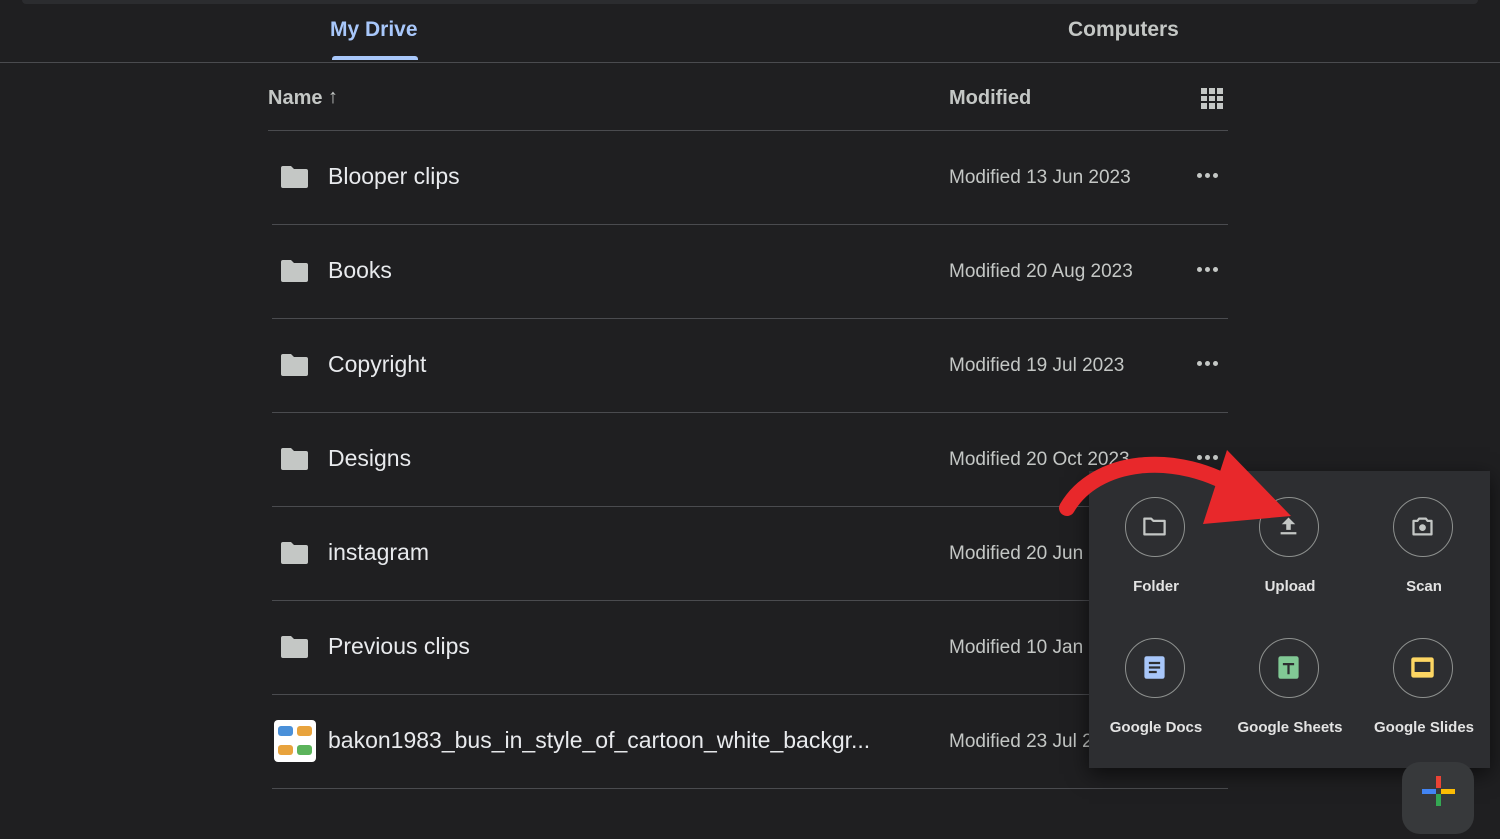  Describe the element at coordinates (333, 97) in the screenshot. I see `sort-arrow-up-icon: ↑` at that location.